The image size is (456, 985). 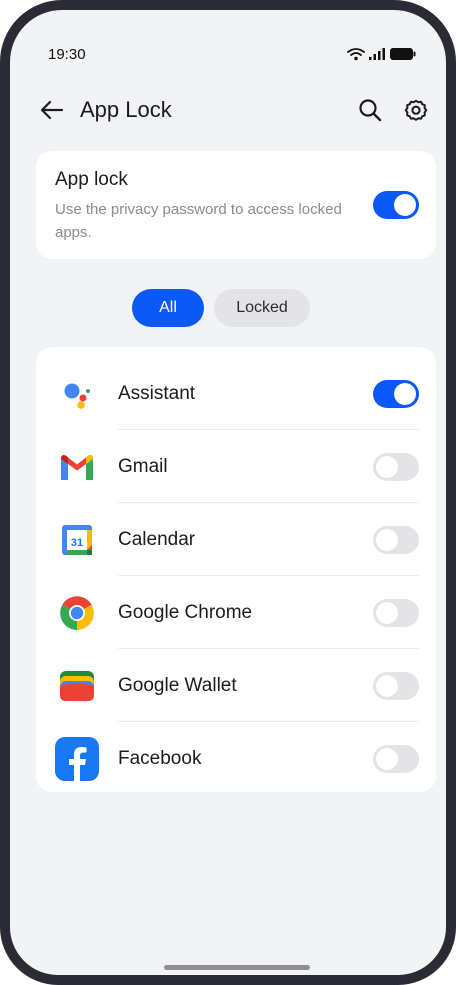 What do you see at coordinates (234, 110) in the screenshot?
I see `app-bar: App Lock` at bounding box center [234, 110].